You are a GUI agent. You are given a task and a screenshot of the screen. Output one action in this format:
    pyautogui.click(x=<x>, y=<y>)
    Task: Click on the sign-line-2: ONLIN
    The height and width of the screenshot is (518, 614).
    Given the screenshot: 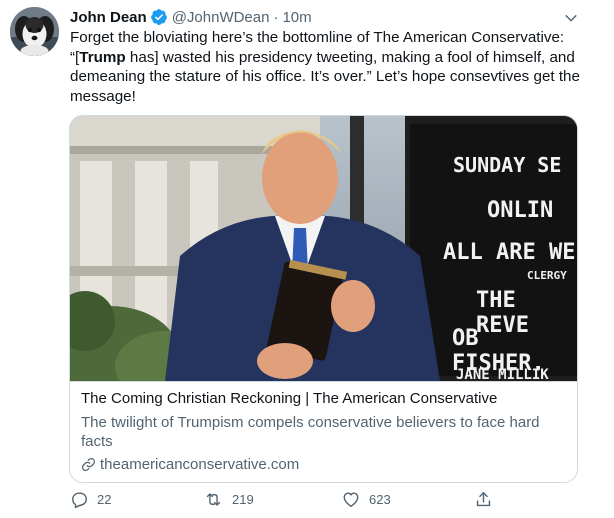 What is the action you would take?
    pyautogui.click(x=520, y=210)
    